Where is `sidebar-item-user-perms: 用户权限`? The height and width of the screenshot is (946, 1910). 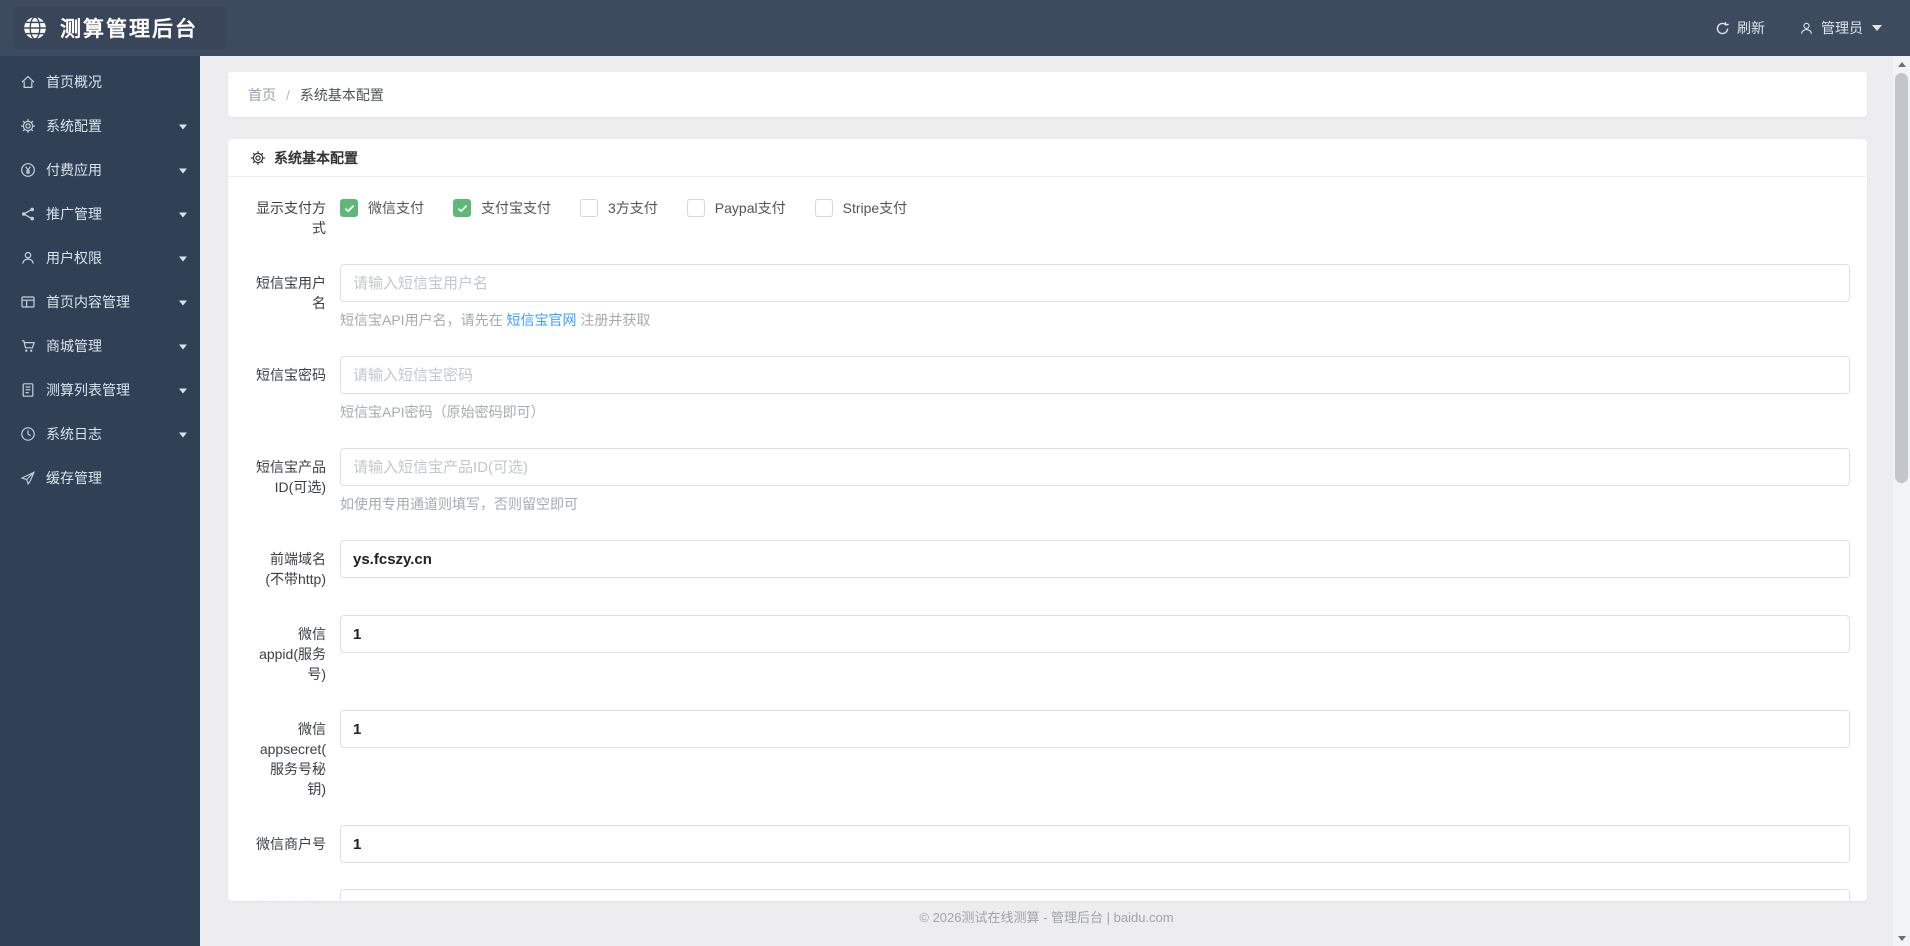 sidebar-item-user-perms: 用户权限 is located at coordinates (100, 258).